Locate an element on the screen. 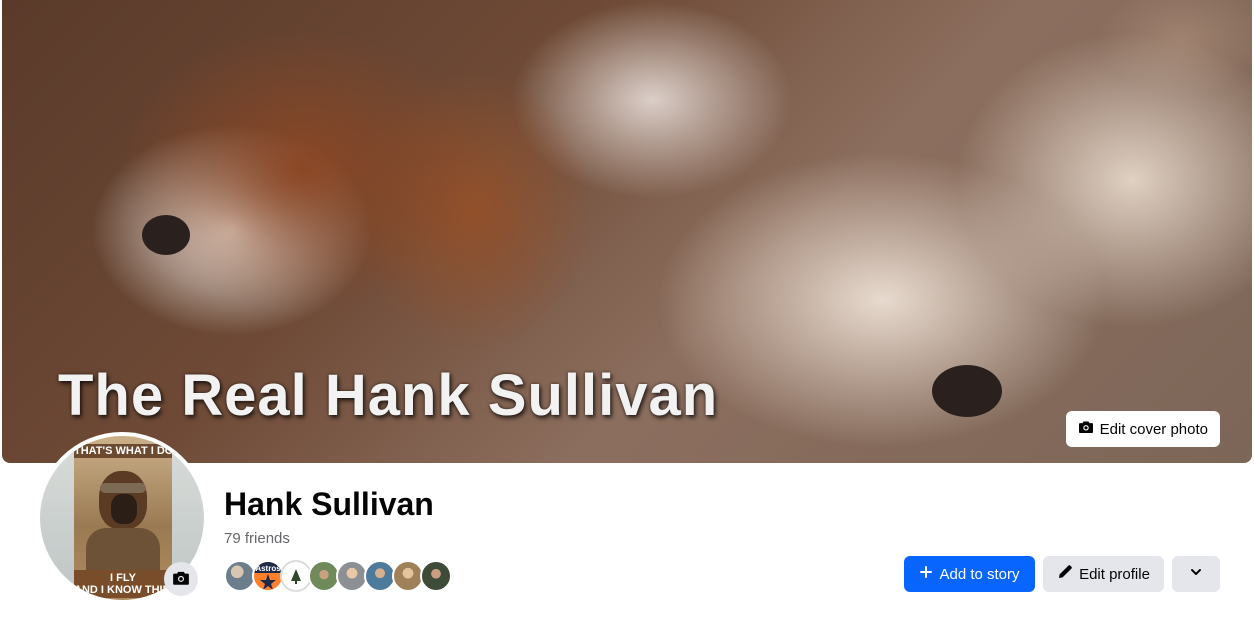 The width and height of the screenshot is (1254, 623). edit-profile-label: Edit profile is located at coordinates (1114, 574).